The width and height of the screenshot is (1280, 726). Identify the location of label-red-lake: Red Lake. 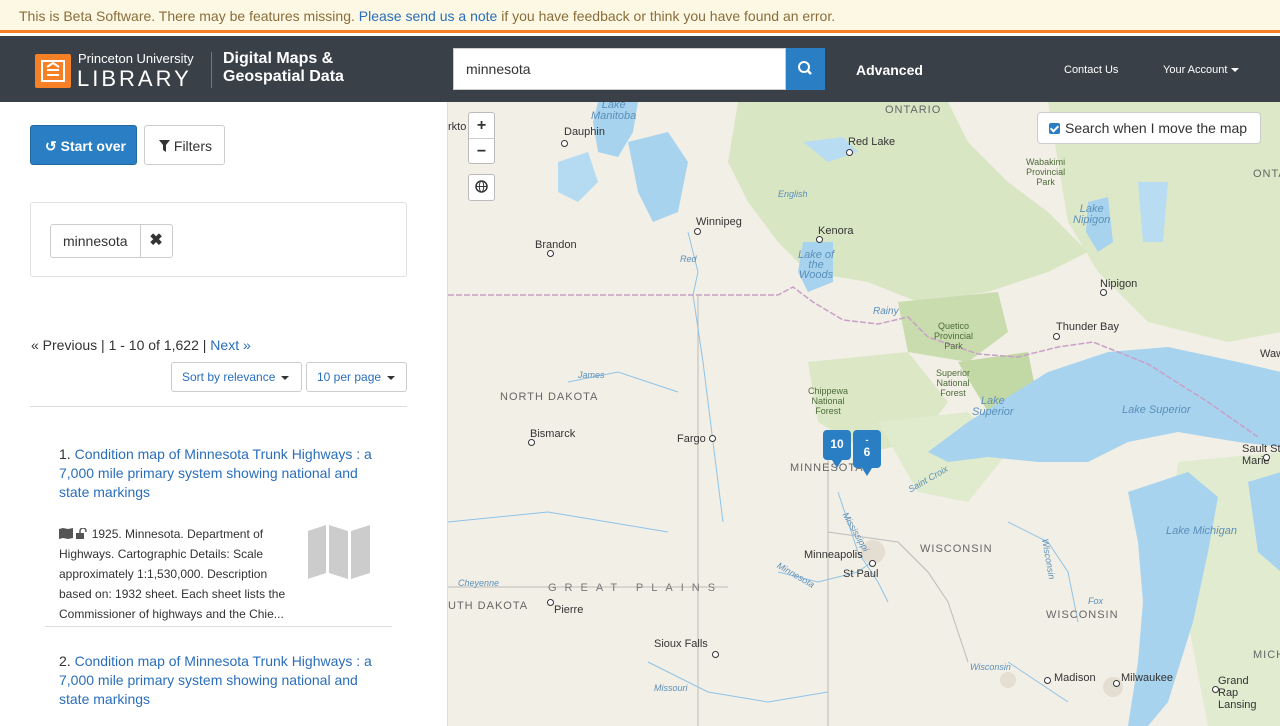
(872, 142).